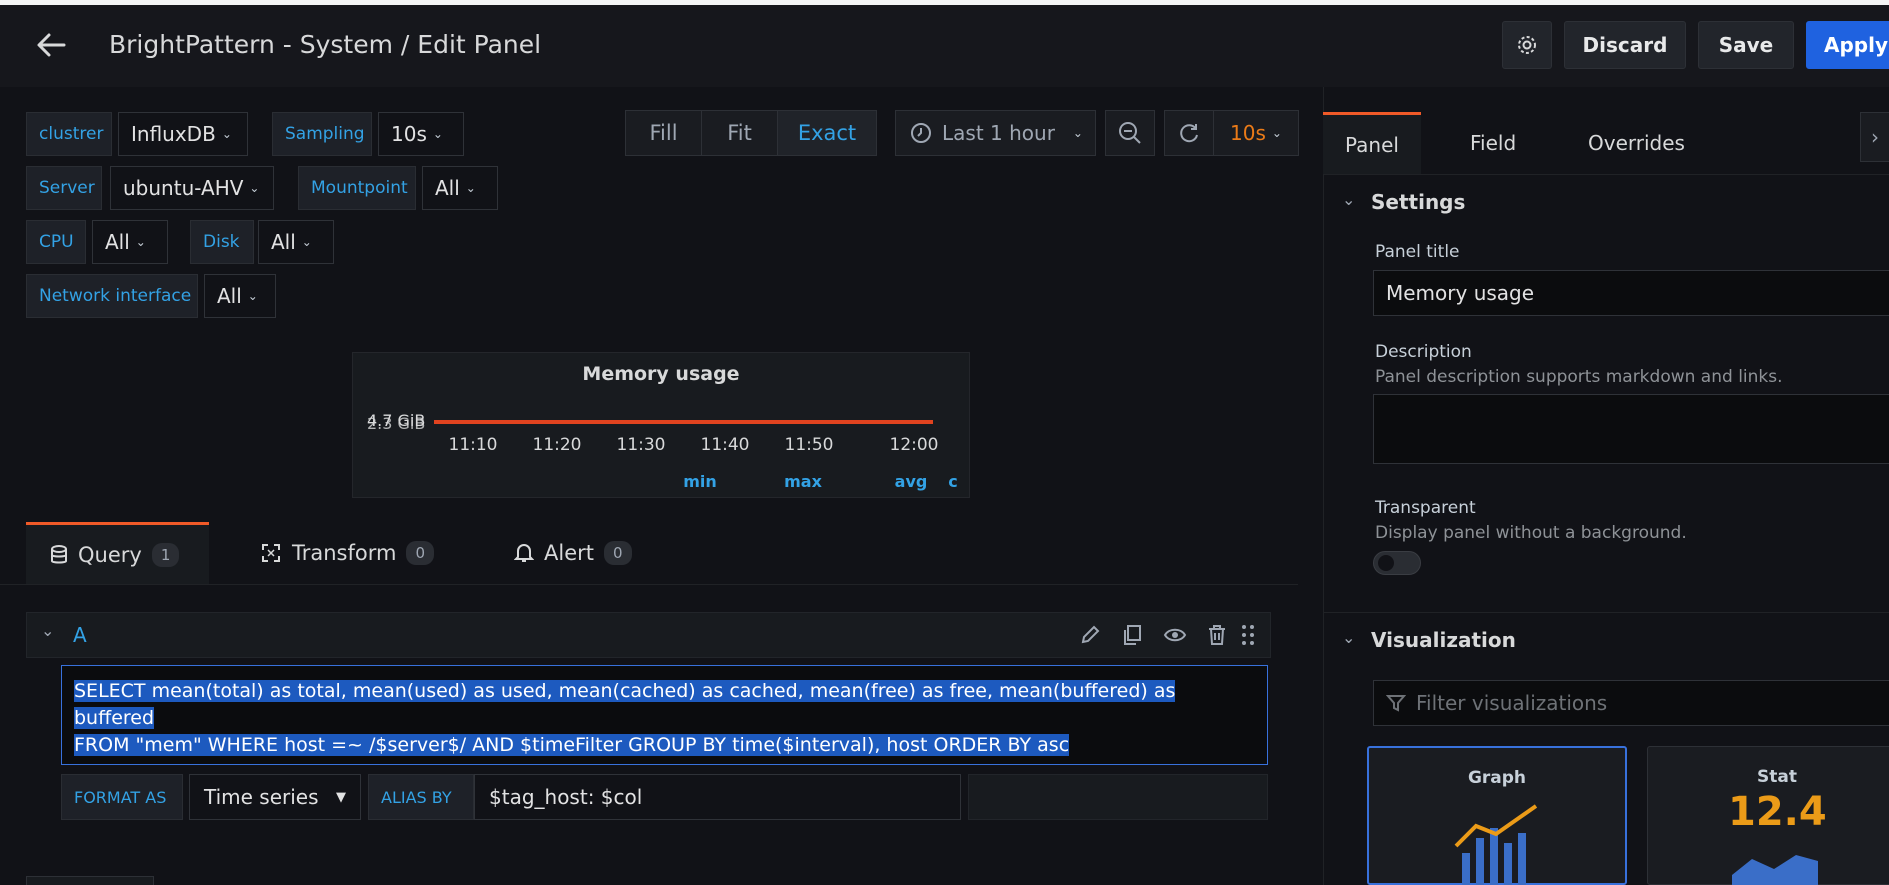  I want to click on save-button: Save, so click(1746, 45).